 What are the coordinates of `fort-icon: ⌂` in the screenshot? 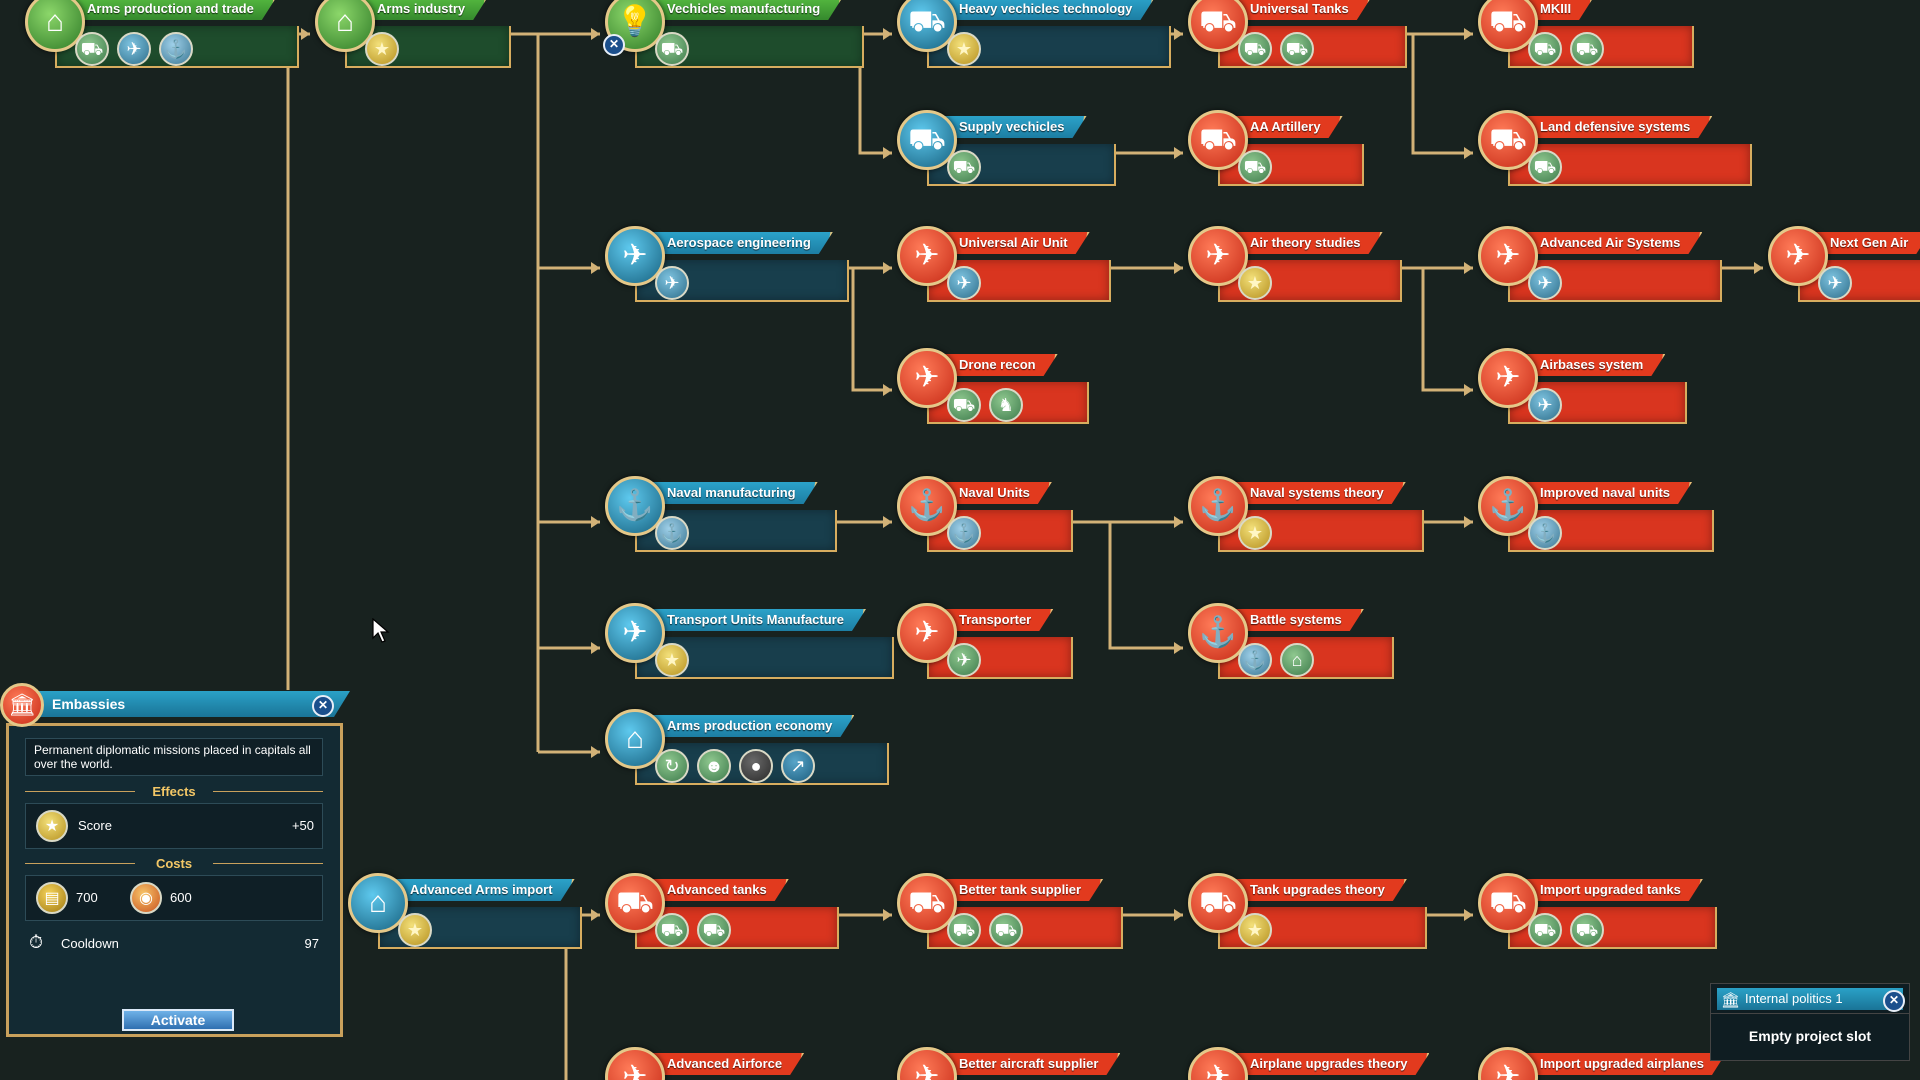 It's located at (1297, 660).